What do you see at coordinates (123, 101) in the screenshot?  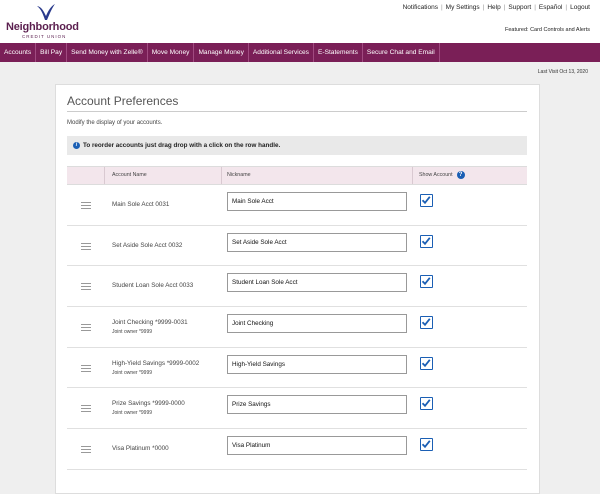 I see `page-title: Account Preferences` at bounding box center [123, 101].